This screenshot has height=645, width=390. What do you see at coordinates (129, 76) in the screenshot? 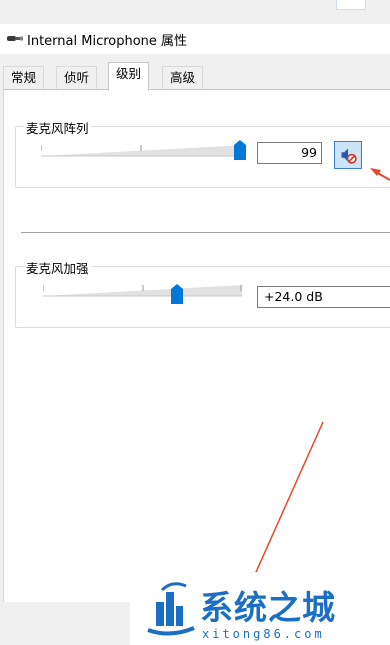
I see `tab-levels: 级别` at bounding box center [129, 76].